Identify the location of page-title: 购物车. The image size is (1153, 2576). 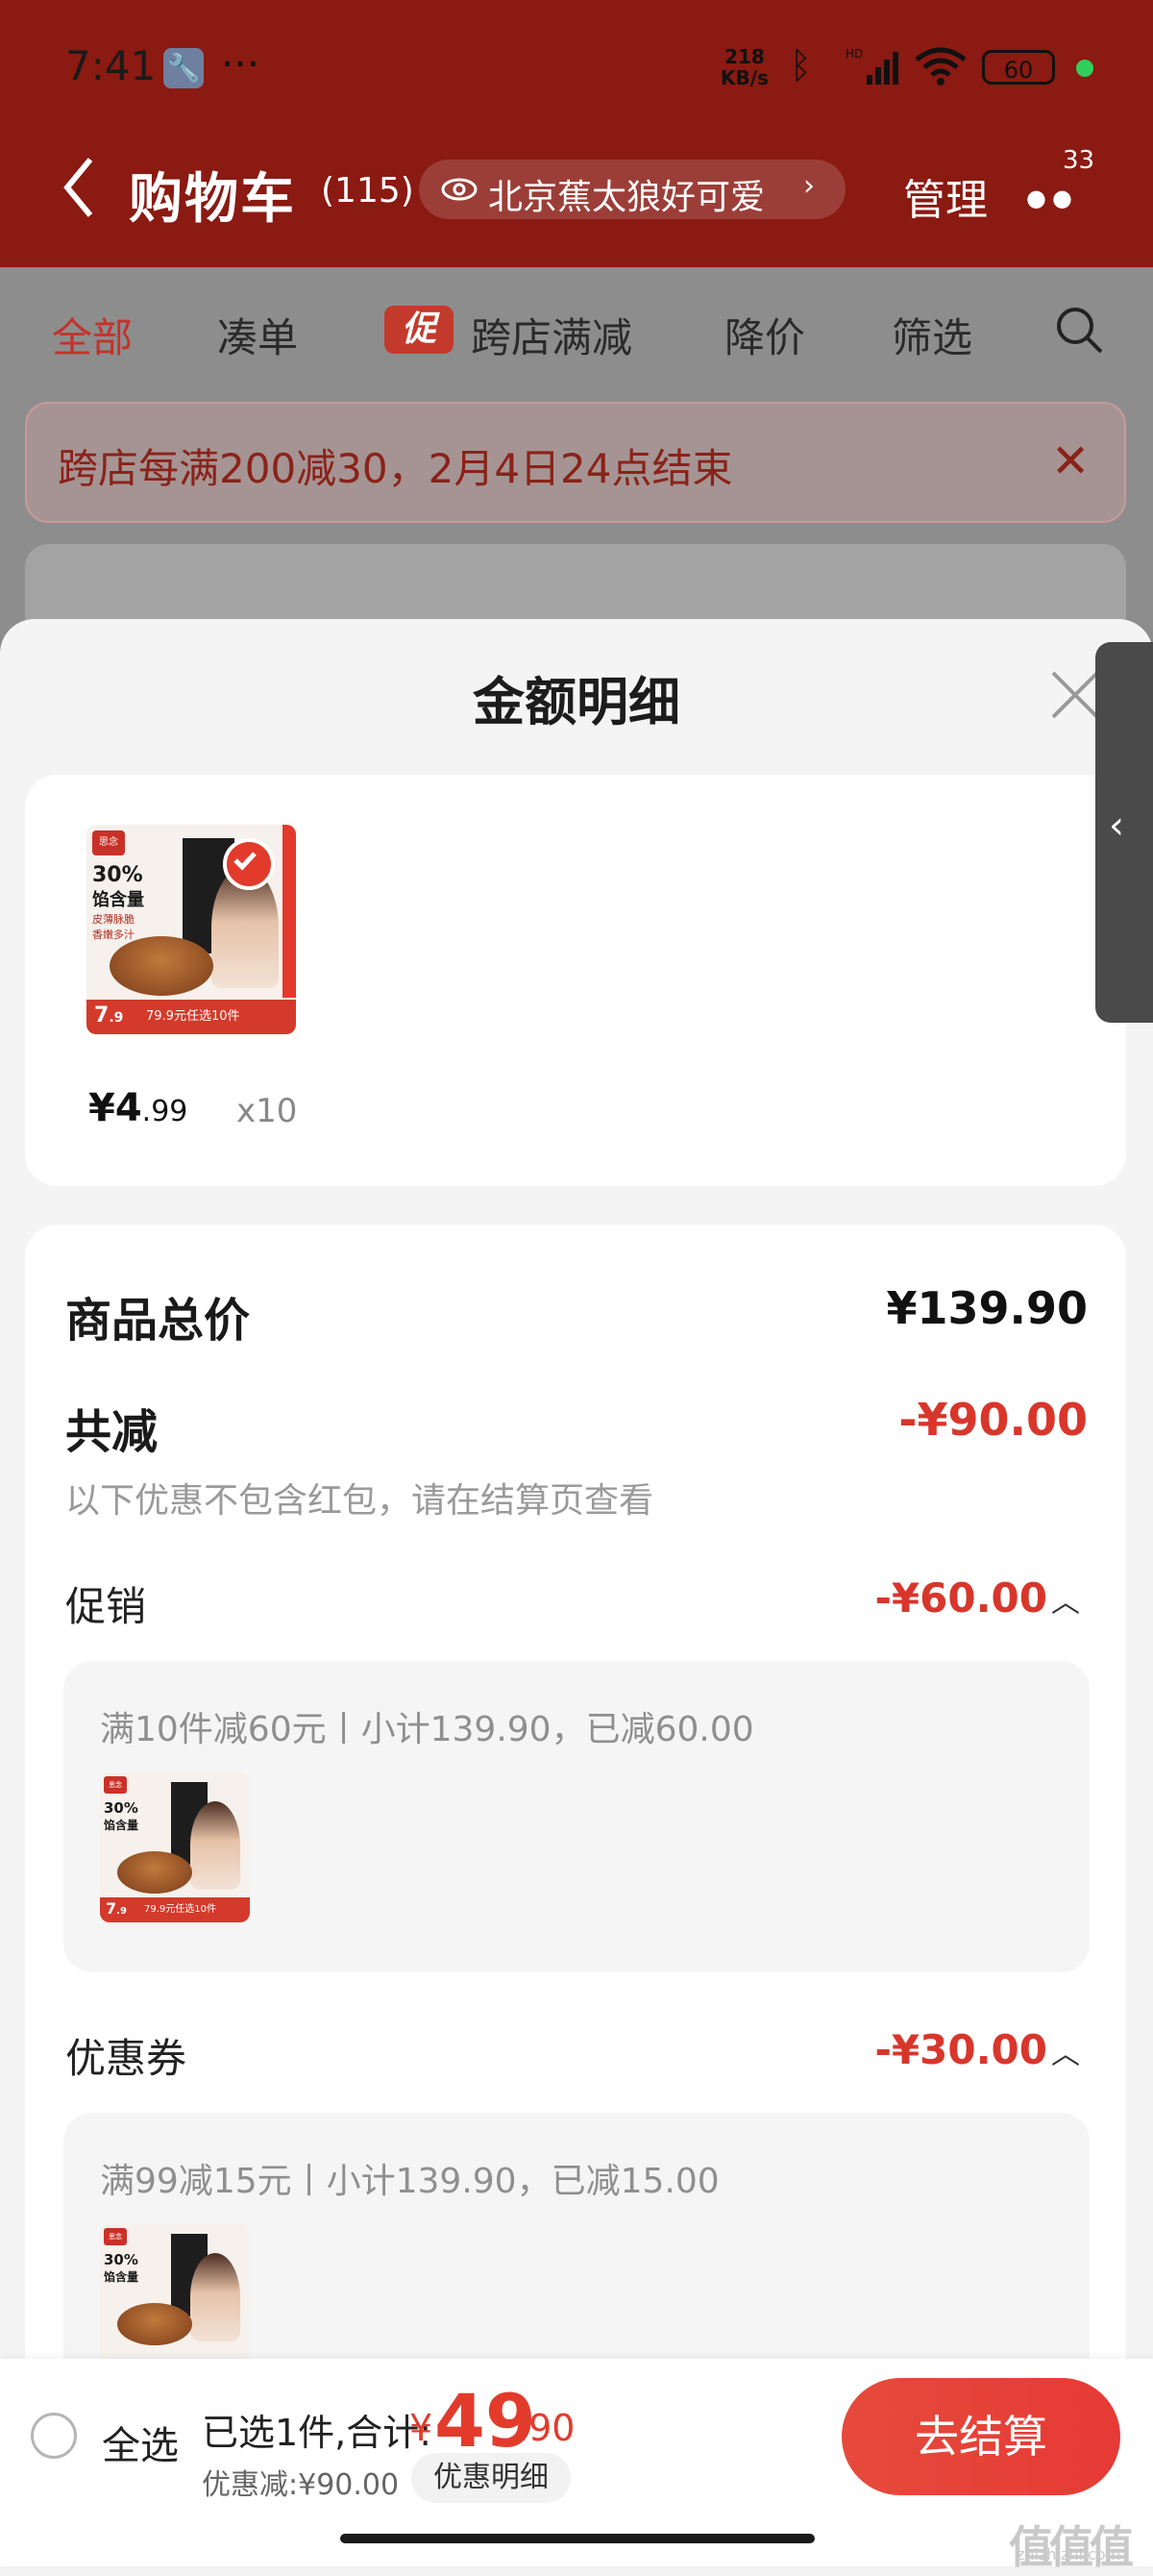
(213, 200).